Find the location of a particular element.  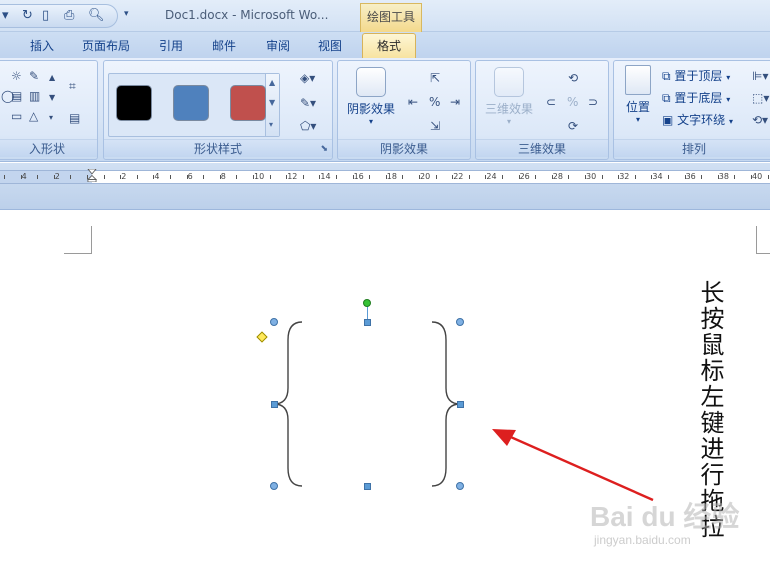

undo-dropdown-icon: ▾ is located at coordinates (5, 16).